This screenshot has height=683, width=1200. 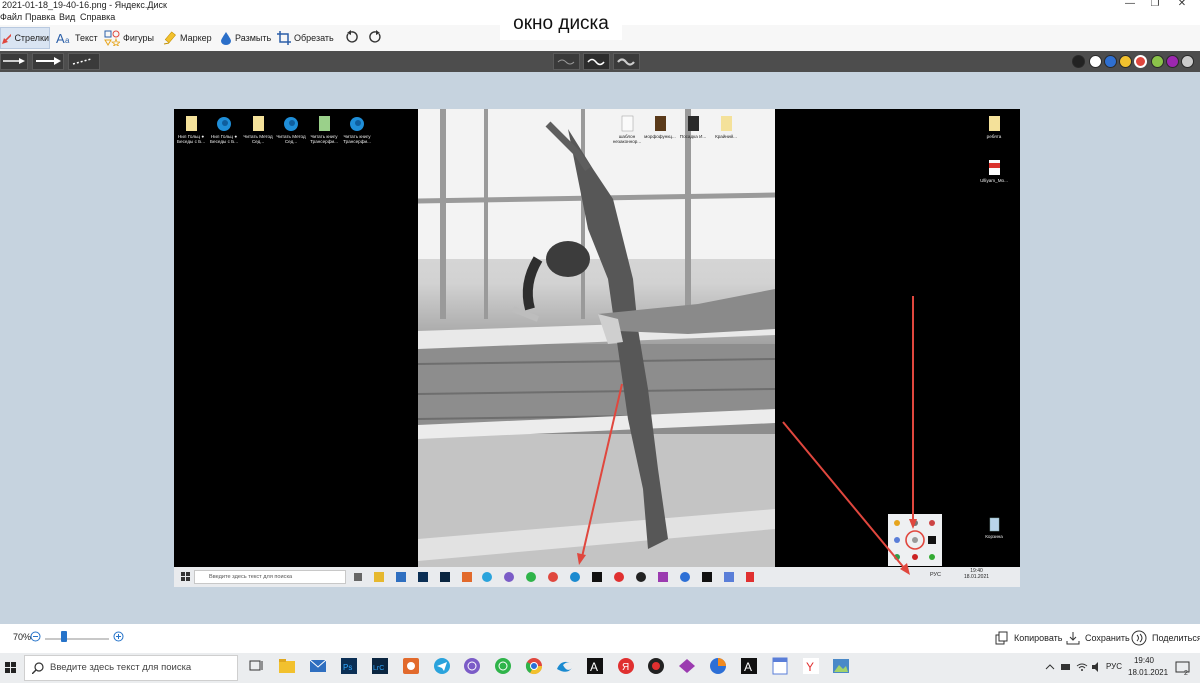 I want to click on photoshop-icon: Ps, so click(x=349, y=666).